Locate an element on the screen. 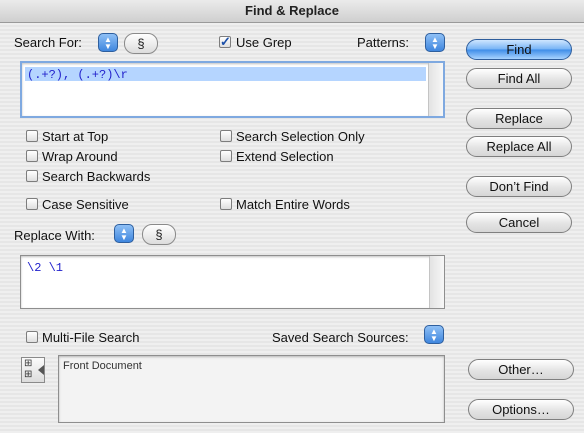 The height and width of the screenshot is (433, 584). replace-special-chars-button: § is located at coordinates (159, 234).